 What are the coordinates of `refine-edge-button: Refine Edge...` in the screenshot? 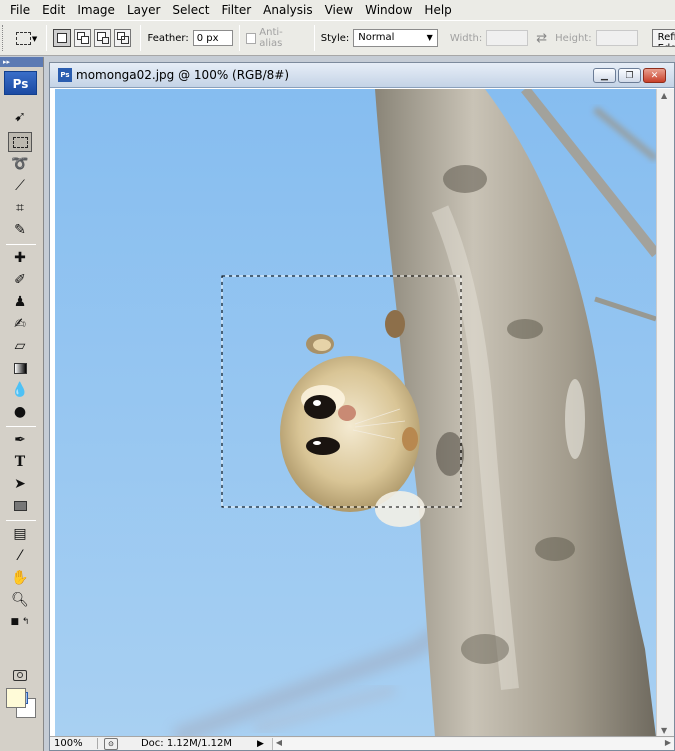 It's located at (663, 38).